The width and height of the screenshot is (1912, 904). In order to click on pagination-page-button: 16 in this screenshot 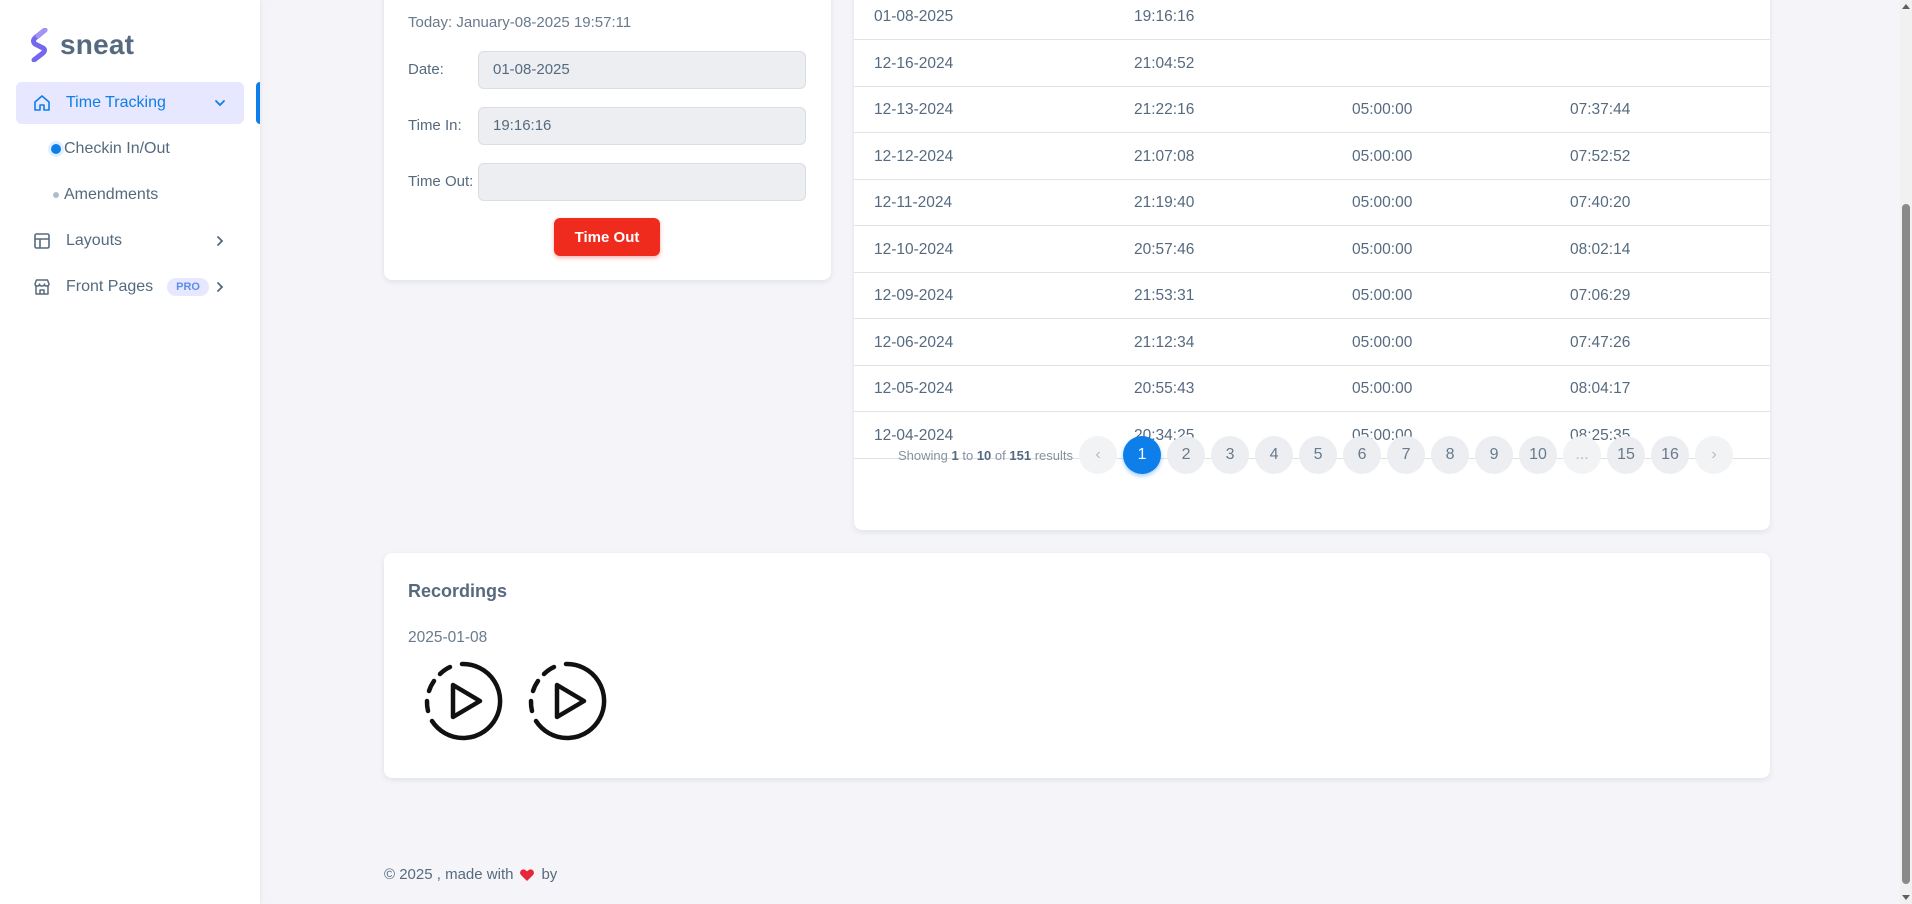, I will do `click(1670, 455)`.